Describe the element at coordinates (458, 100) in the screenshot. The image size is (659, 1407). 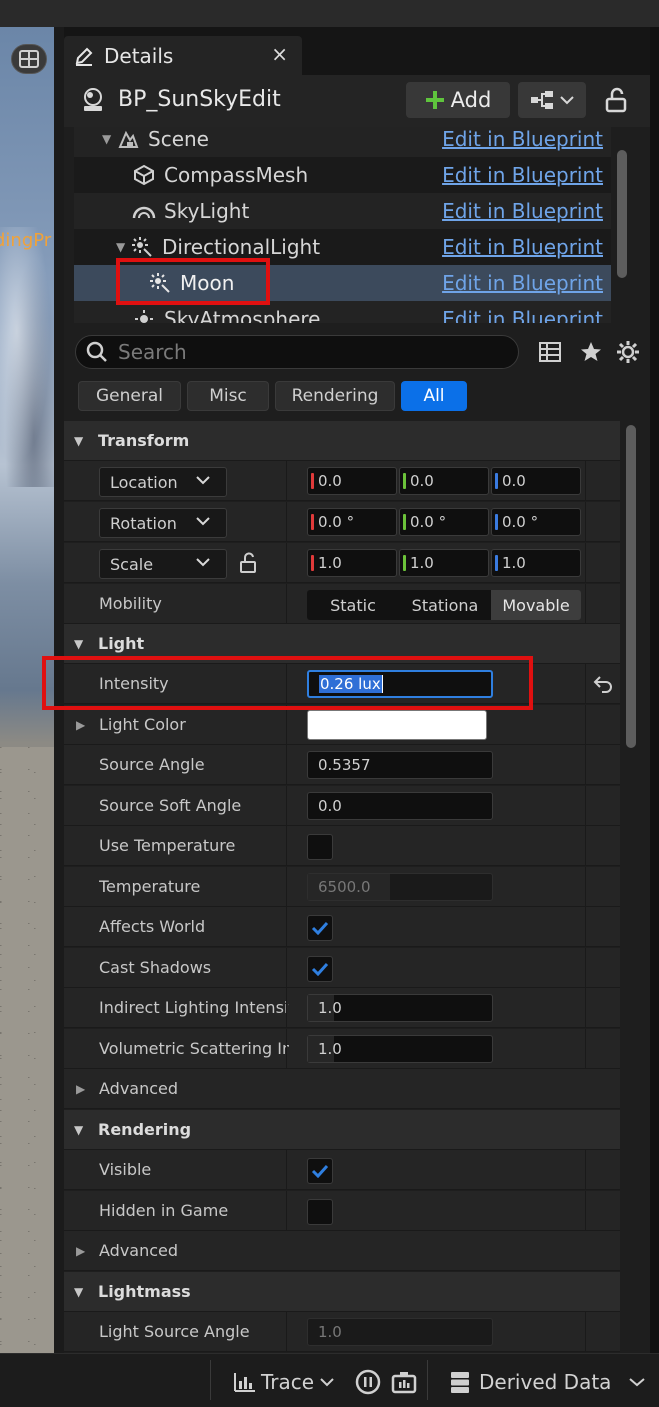
I see `add-component-button: Add` at that location.